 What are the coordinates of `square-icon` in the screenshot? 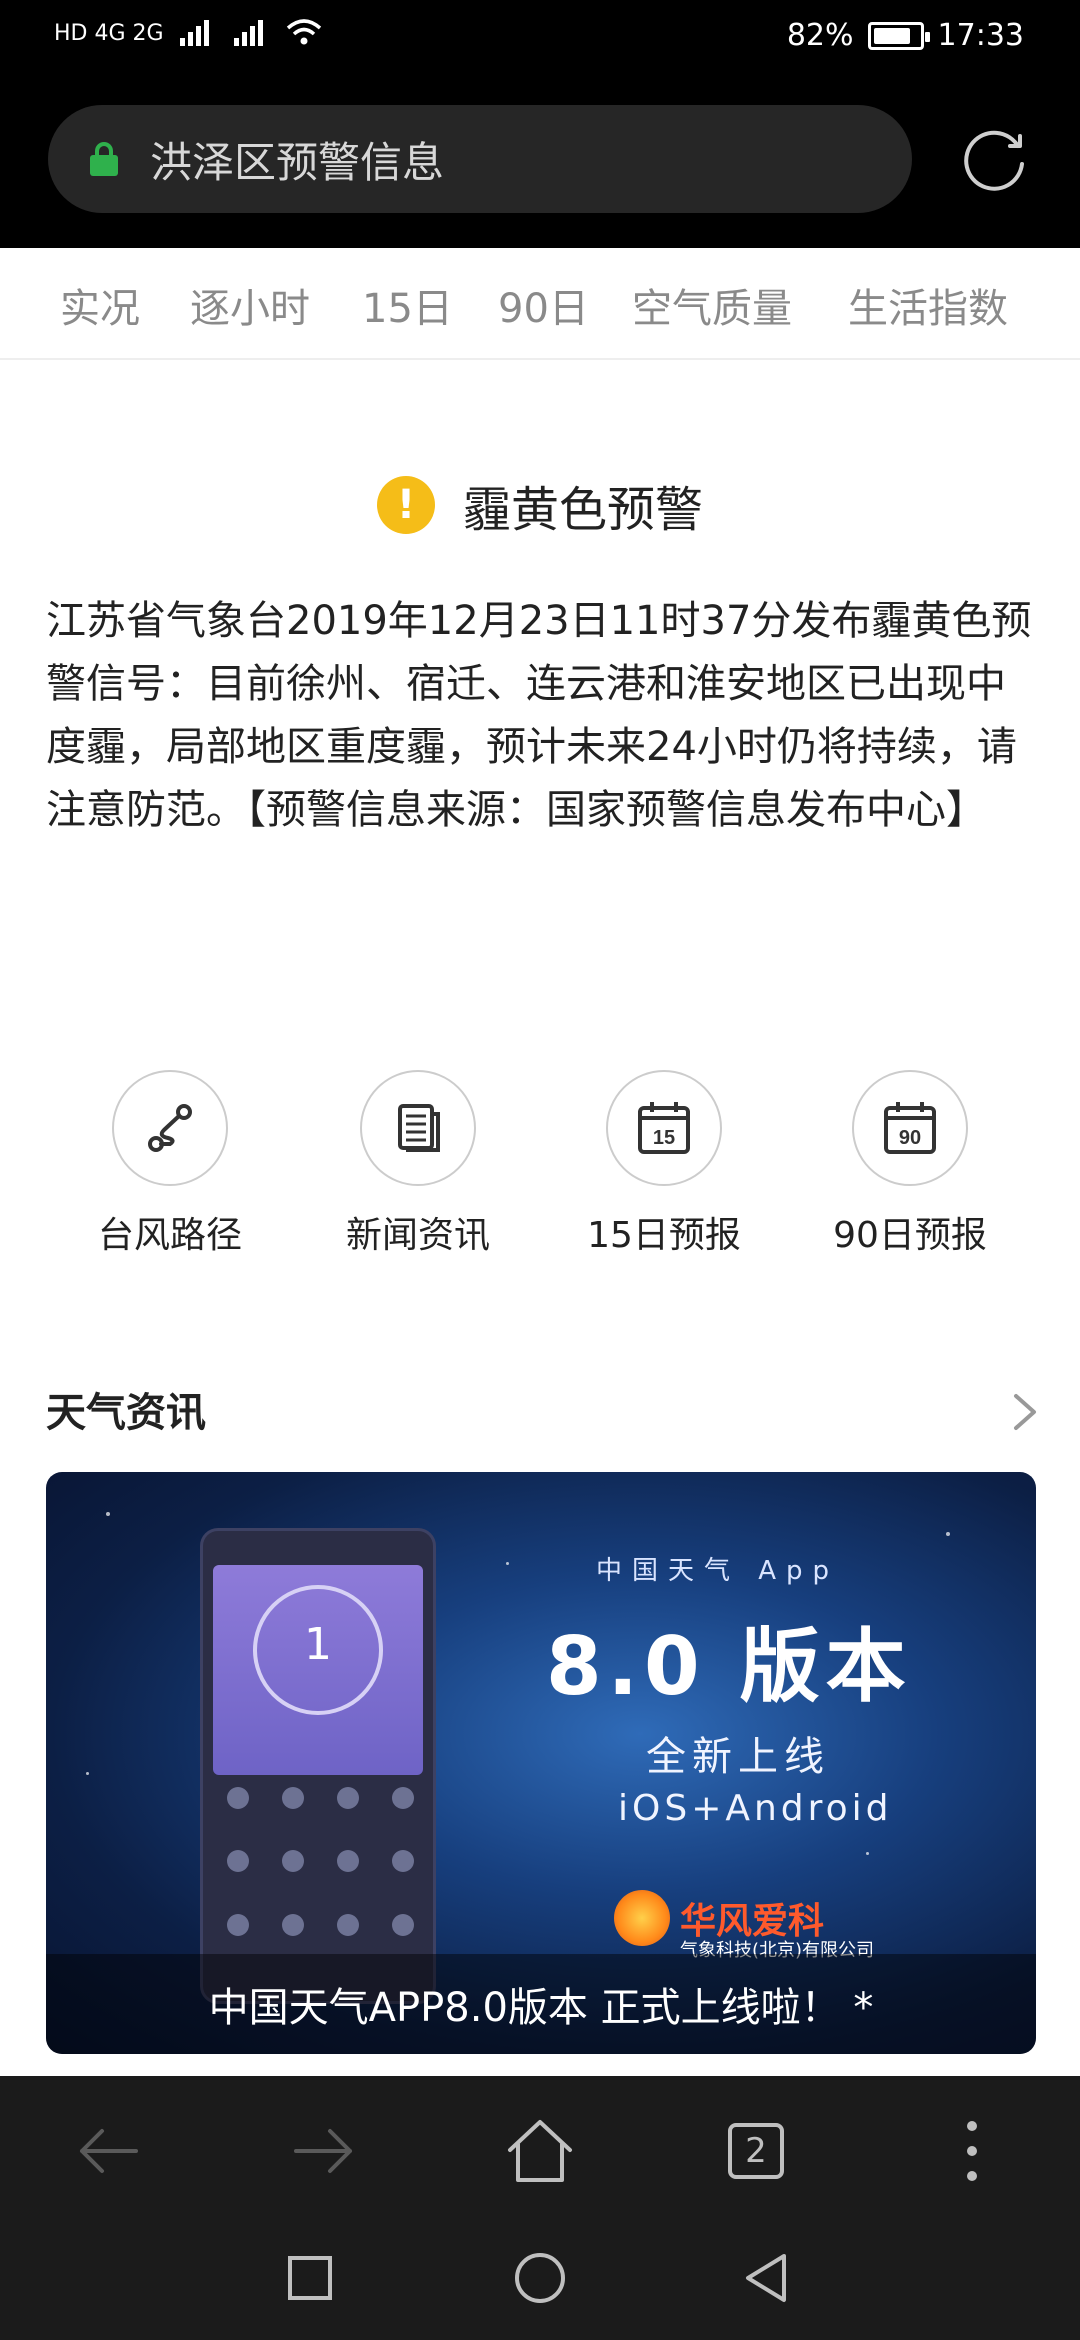 It's located at (310, 2278).